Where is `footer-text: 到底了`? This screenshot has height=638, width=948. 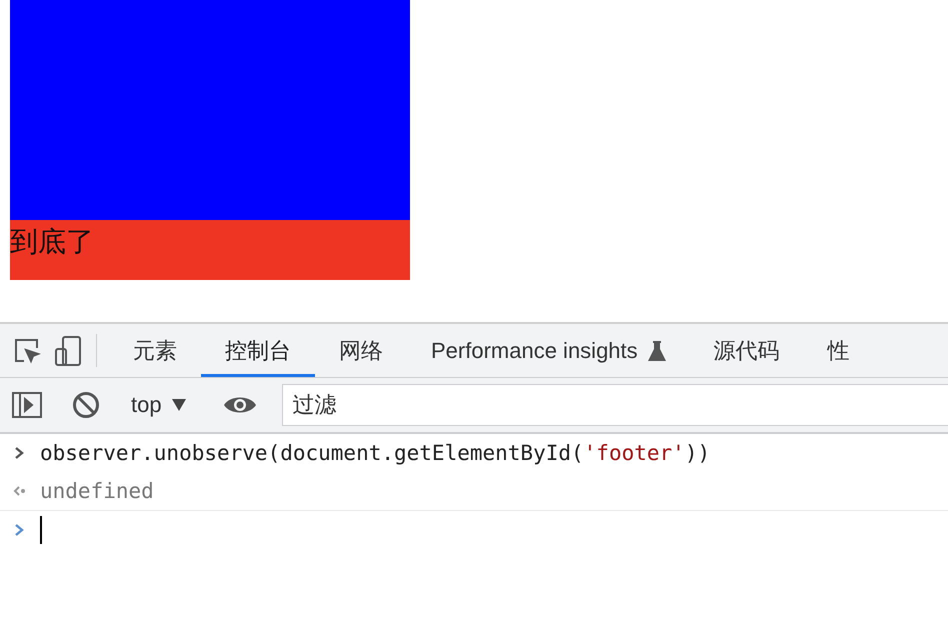 footer-text: 到底了 is located at coordinates (210, 250).